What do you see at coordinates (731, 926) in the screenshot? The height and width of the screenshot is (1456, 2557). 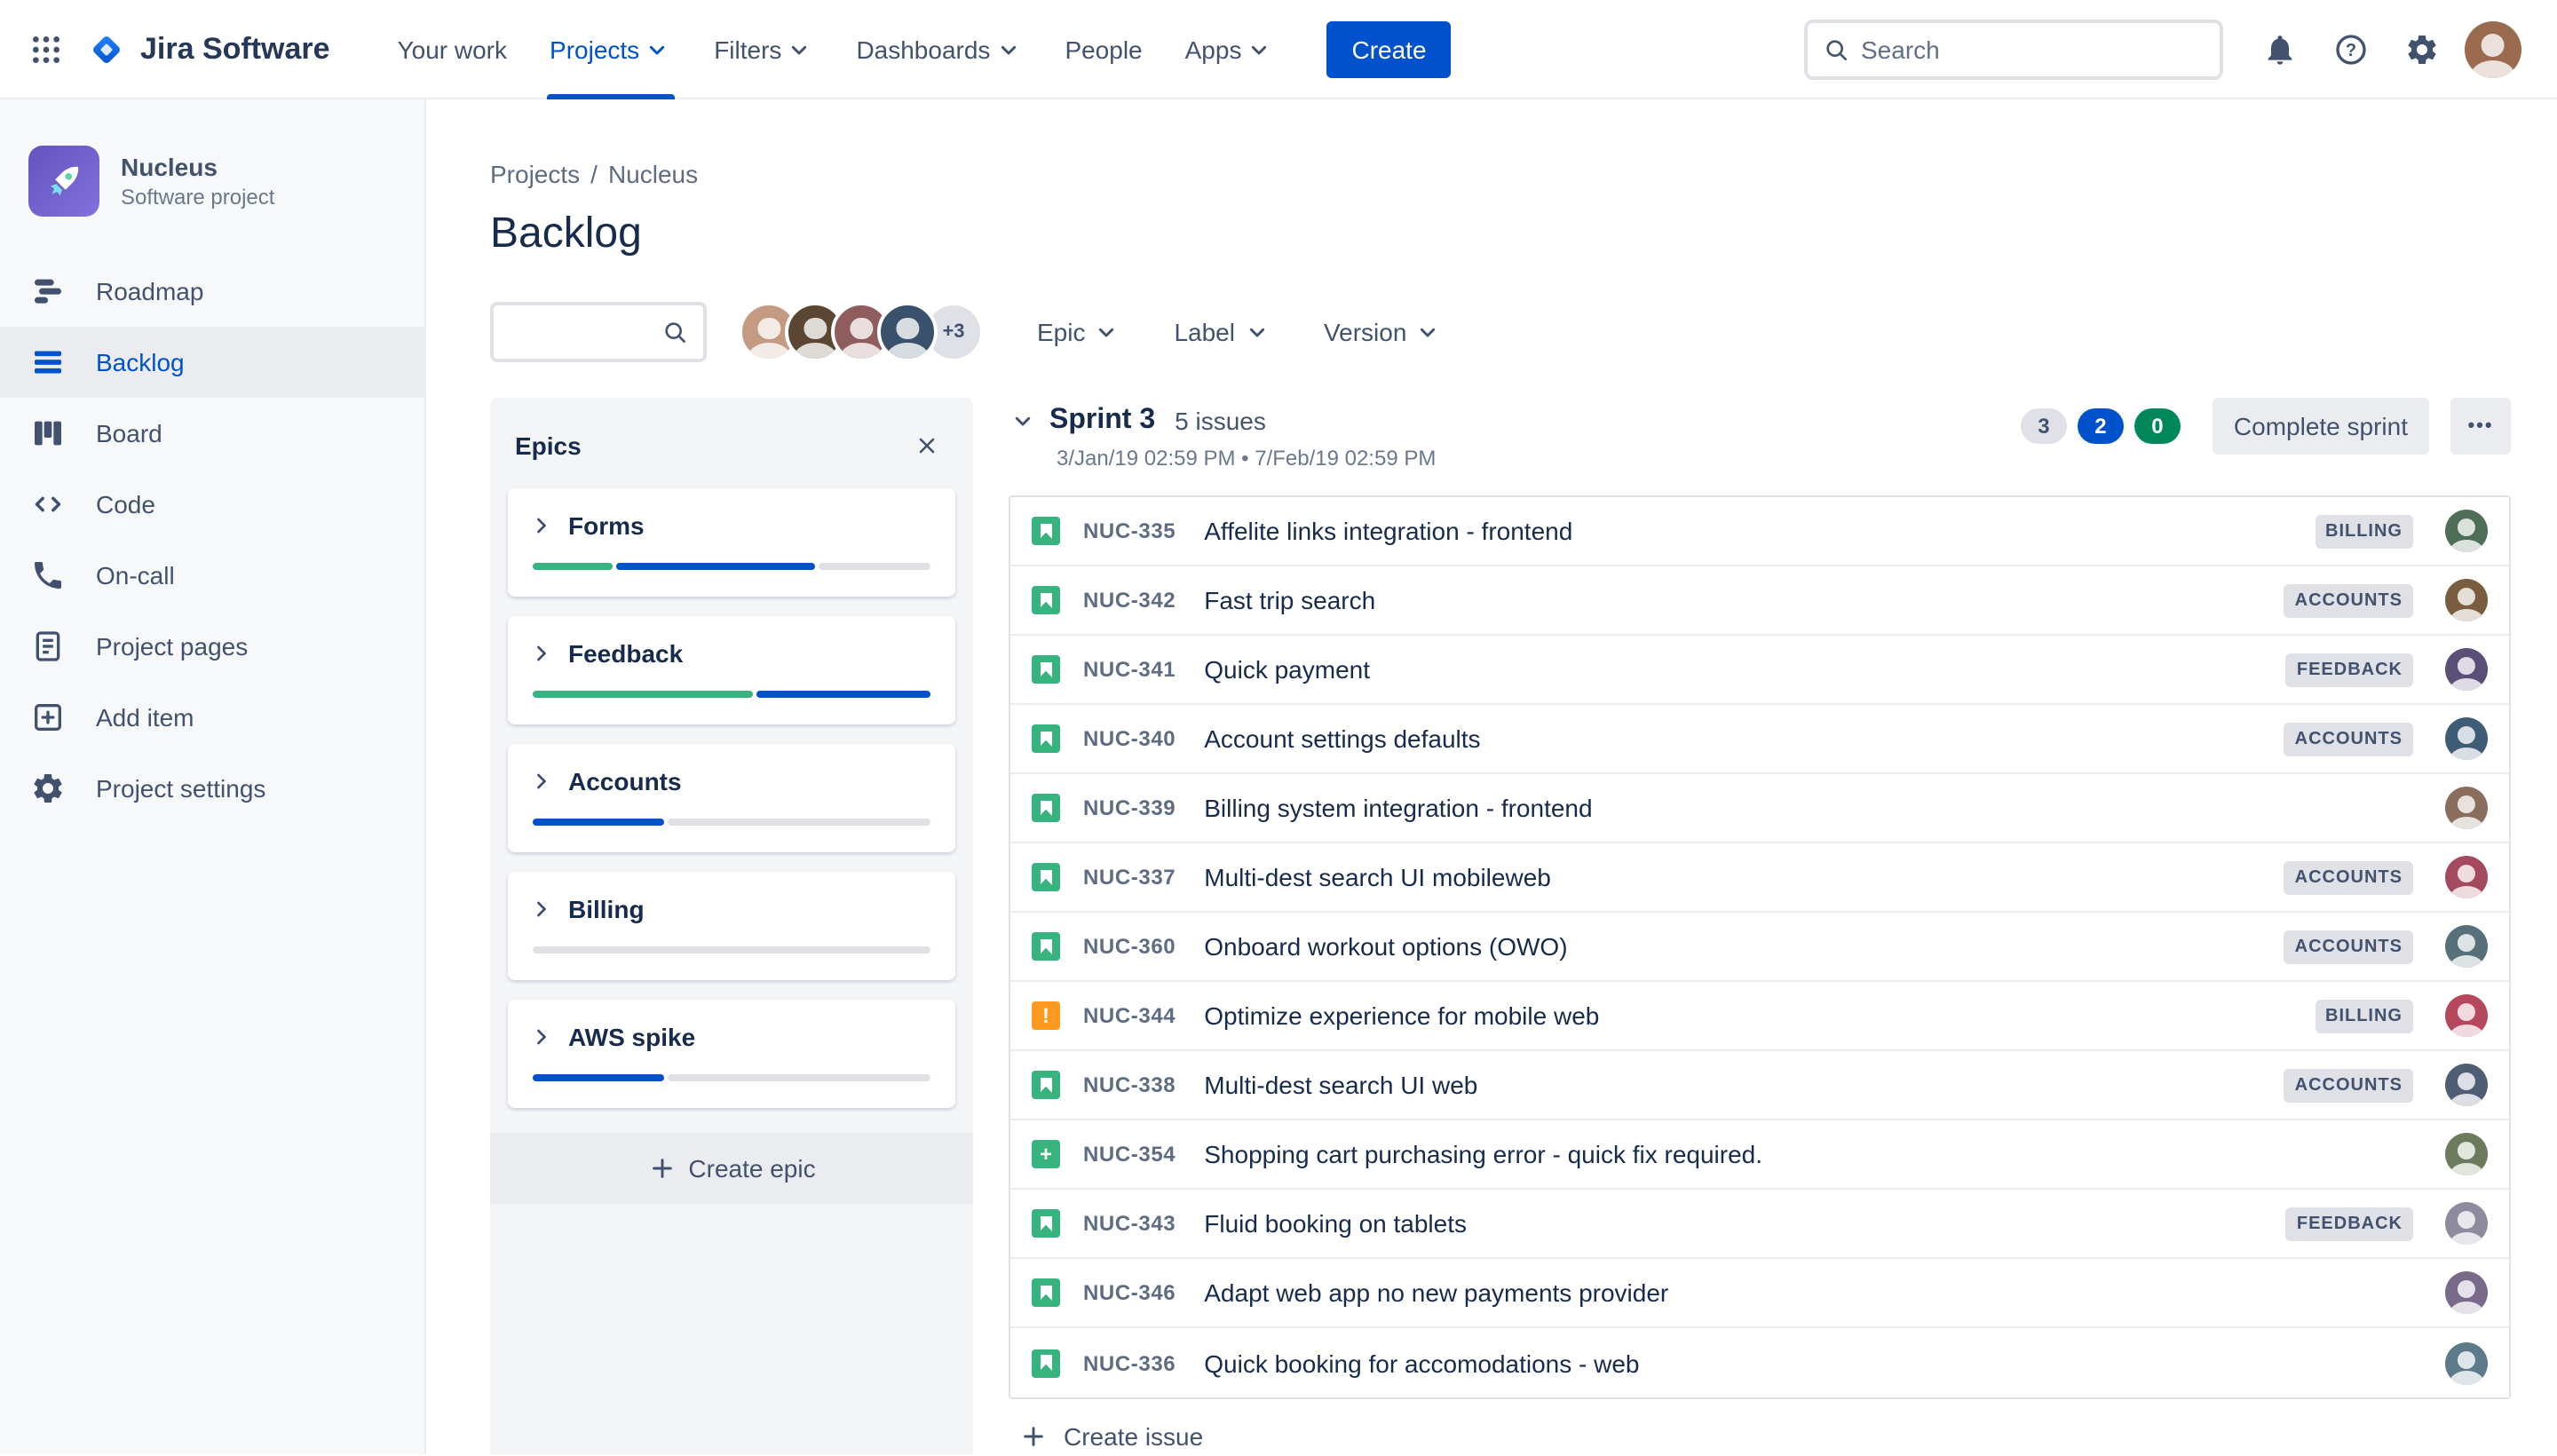 I see `epic-card-billing: Billing` at bounding box center [731, 926].